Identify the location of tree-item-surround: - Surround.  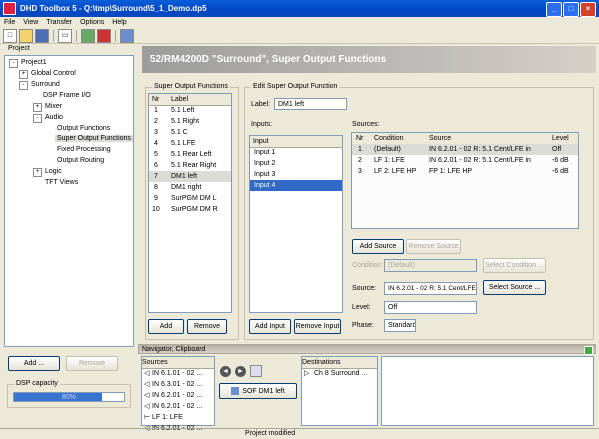
(39, 85).